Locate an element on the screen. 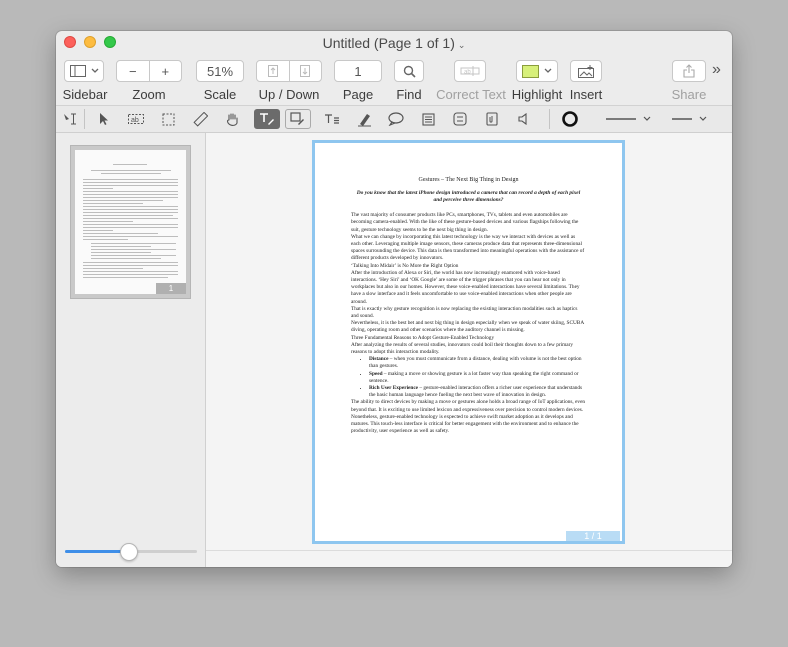 This screenshot has width=788, height=647. sidebar-icon is located at coordinates (77, 71).